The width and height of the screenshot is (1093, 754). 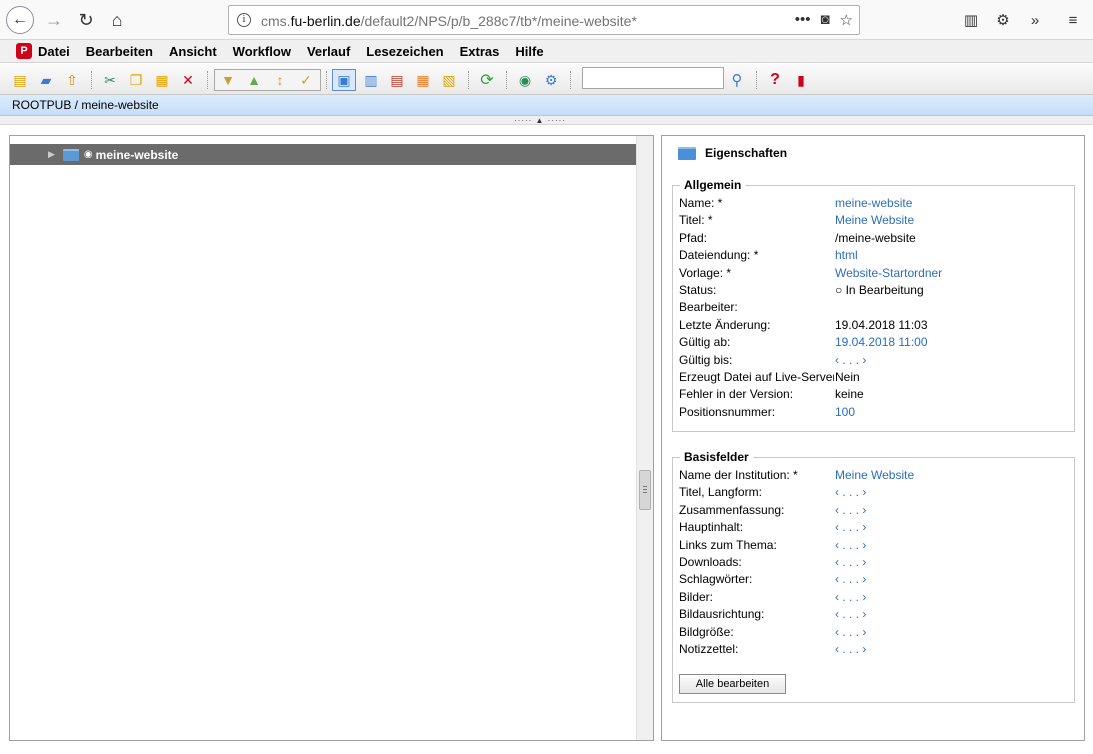 I want to click on property-value: meine-website, so click(x=873, y=203).